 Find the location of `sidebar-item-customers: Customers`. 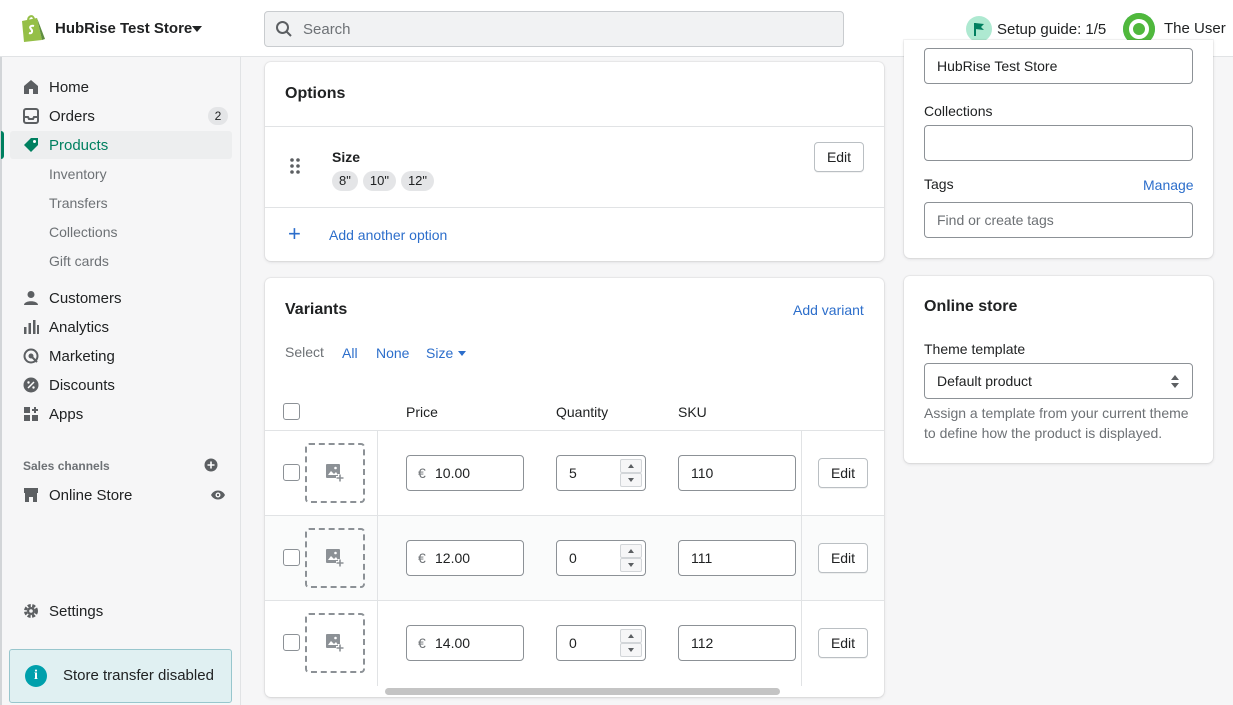

sidebar-item-customers: Customers is located at coordinates (121, 298).